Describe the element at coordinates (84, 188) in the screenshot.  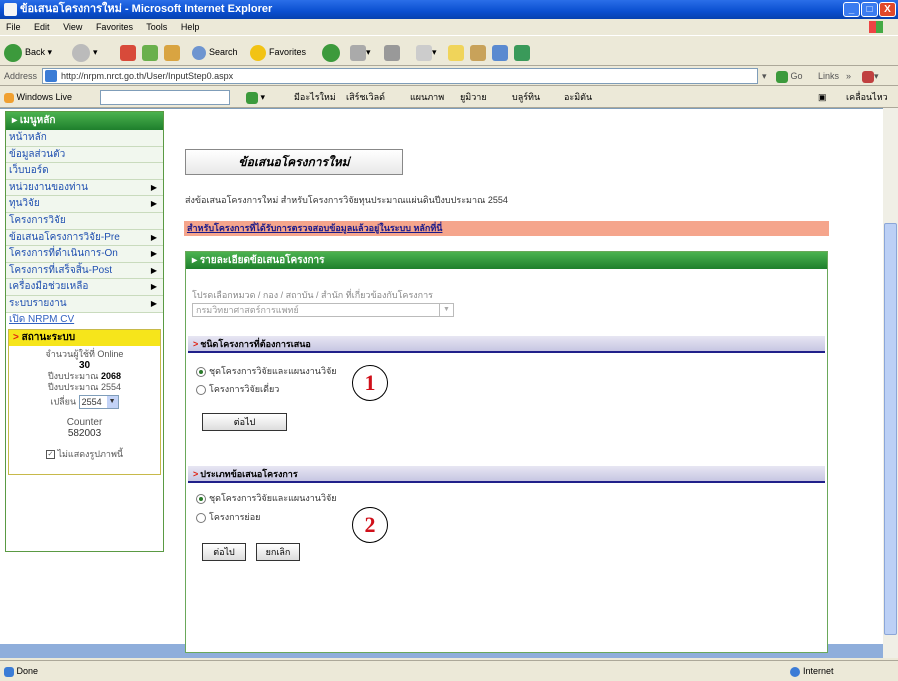
I see `sidebar-item-agency: หน่วยงานของท่าน ▶` at that location.